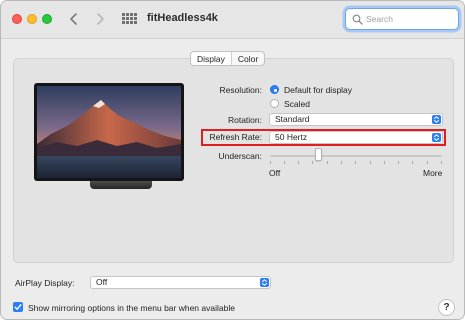 The width and height of the screenshot is (465, 320). I want to click on refresh-rate-highlight-box, so click(323, 137).